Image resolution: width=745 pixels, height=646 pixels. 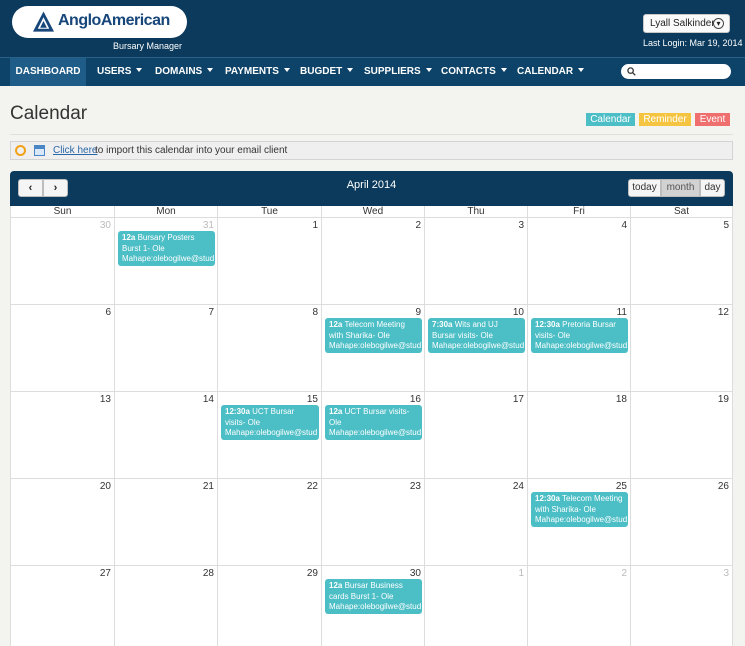 I want to click on nav-payments: PAYMENTS, so click(x=257, y=72).